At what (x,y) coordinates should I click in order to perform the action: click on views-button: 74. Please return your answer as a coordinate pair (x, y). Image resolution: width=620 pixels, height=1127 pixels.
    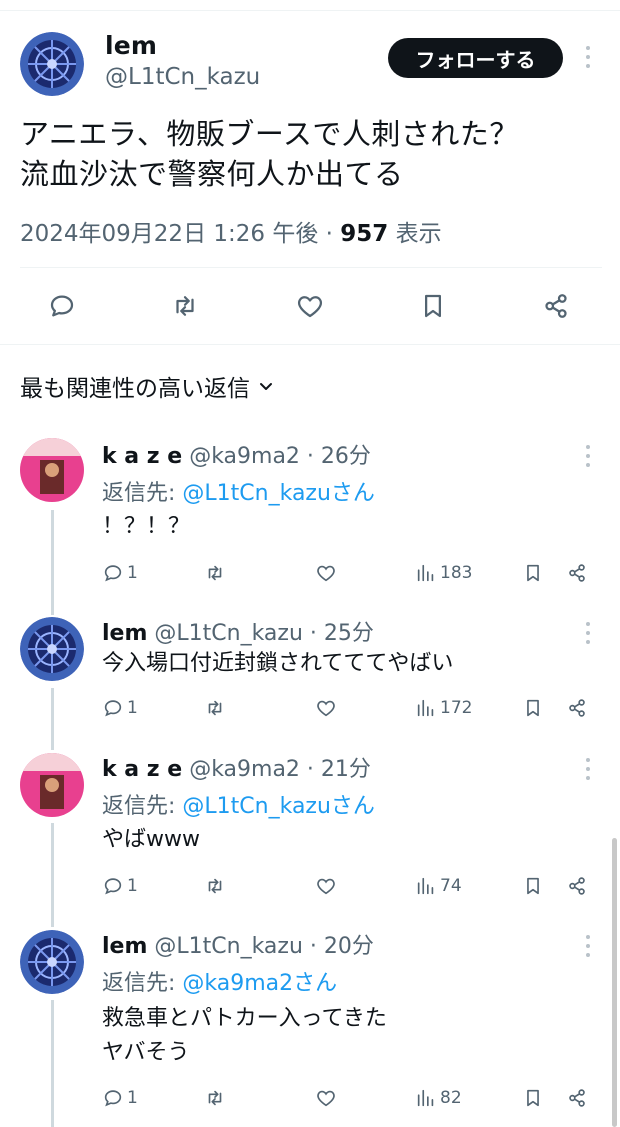
    Looking at the image, I should click on (438, 886).